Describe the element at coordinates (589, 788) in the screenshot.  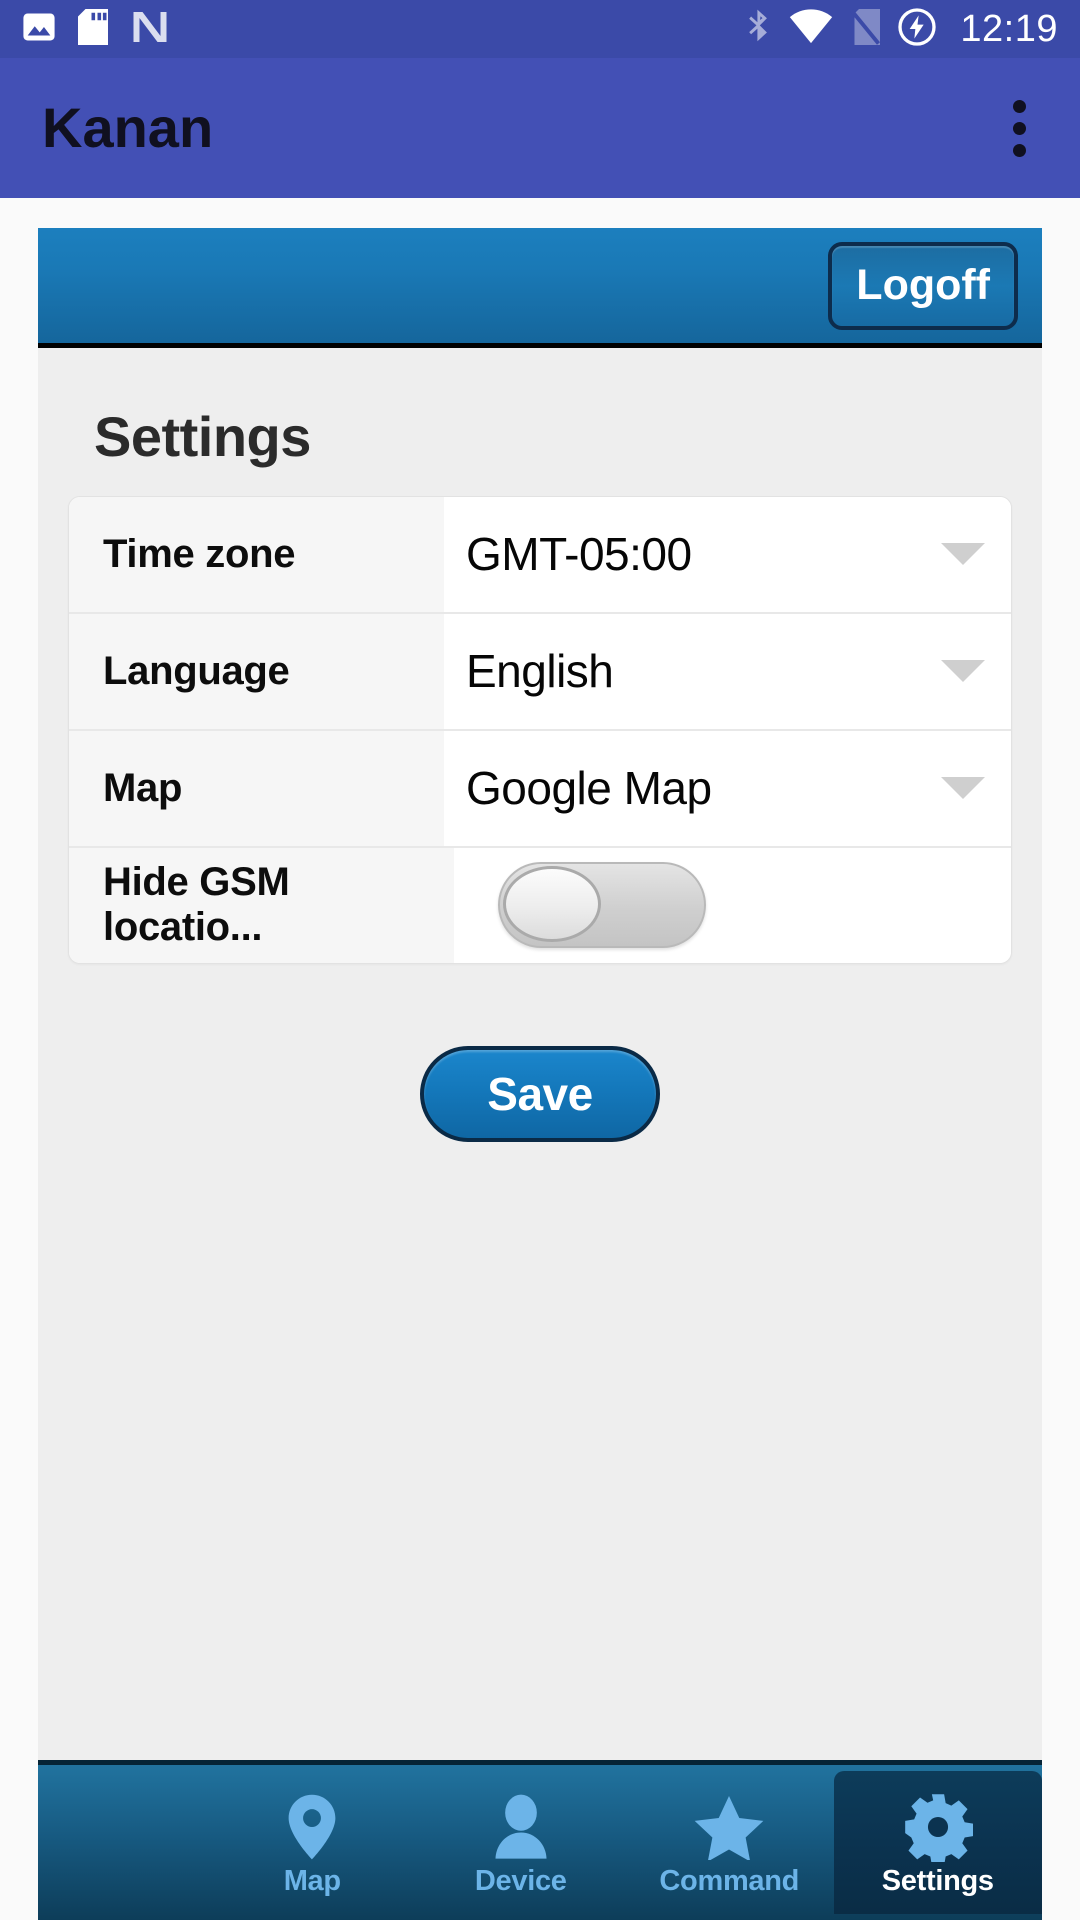
I see `map-value: Google Map` at that location.